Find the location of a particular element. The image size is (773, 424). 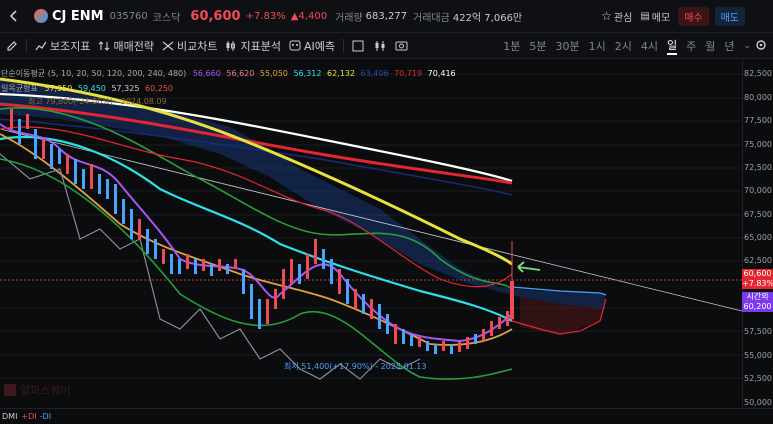

period-1h: 1시 is located at coordinates (597, 46).